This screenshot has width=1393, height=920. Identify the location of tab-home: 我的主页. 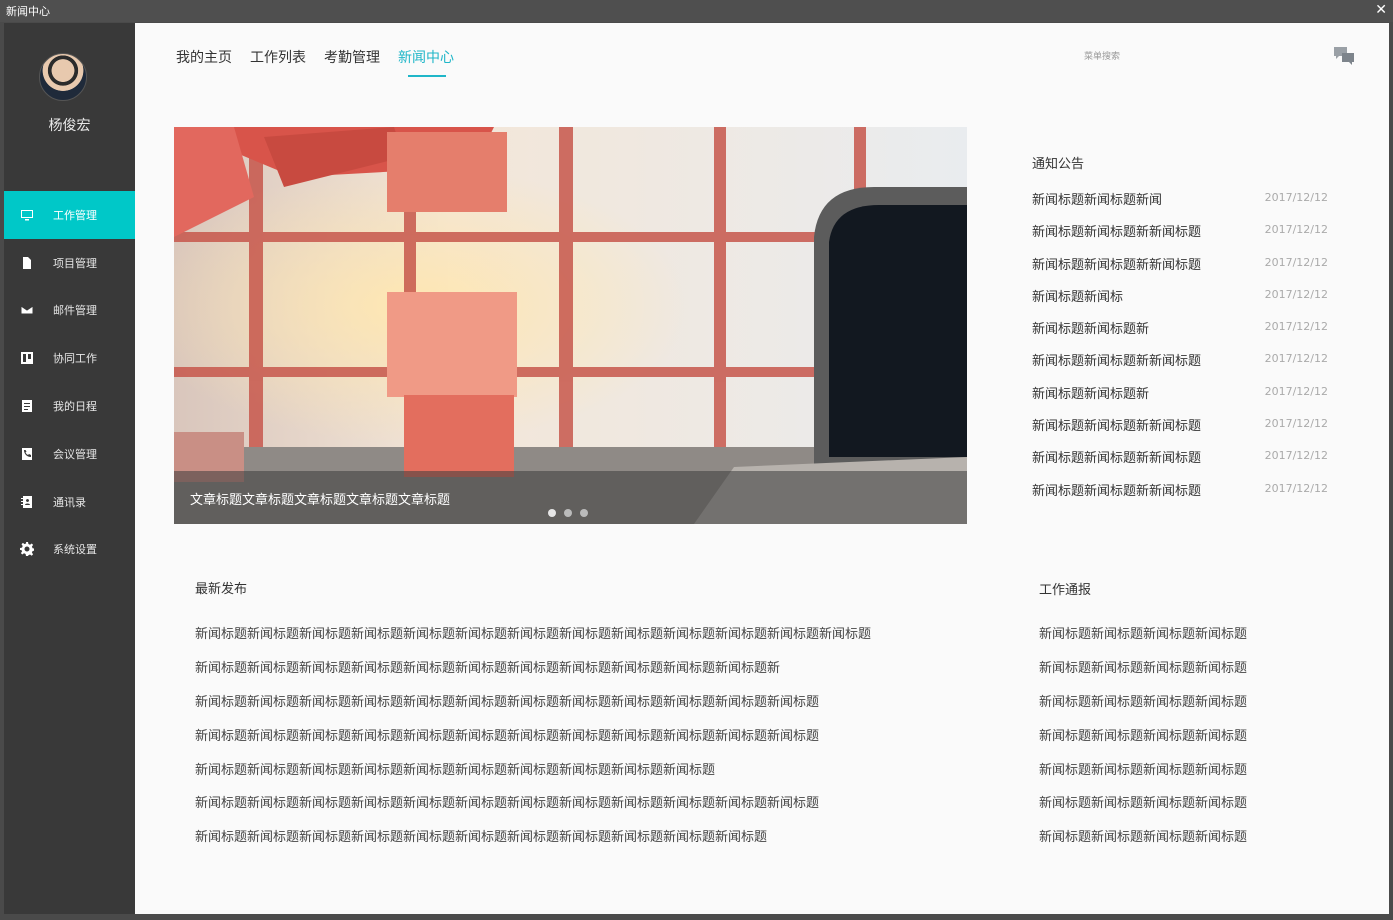
(204, 62).